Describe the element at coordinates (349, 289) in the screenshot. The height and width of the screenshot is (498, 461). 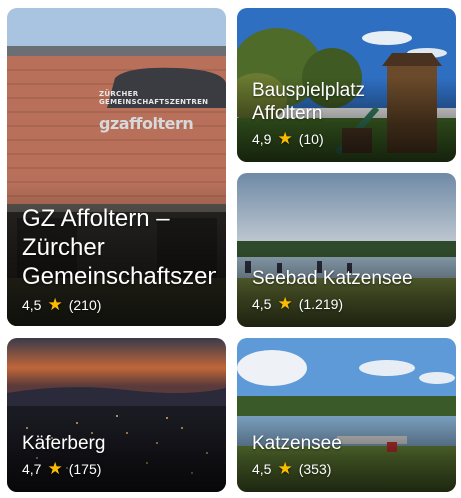
I see `card-info: Seebad Katzensee 4,5 ★ (1.219)` at that location.